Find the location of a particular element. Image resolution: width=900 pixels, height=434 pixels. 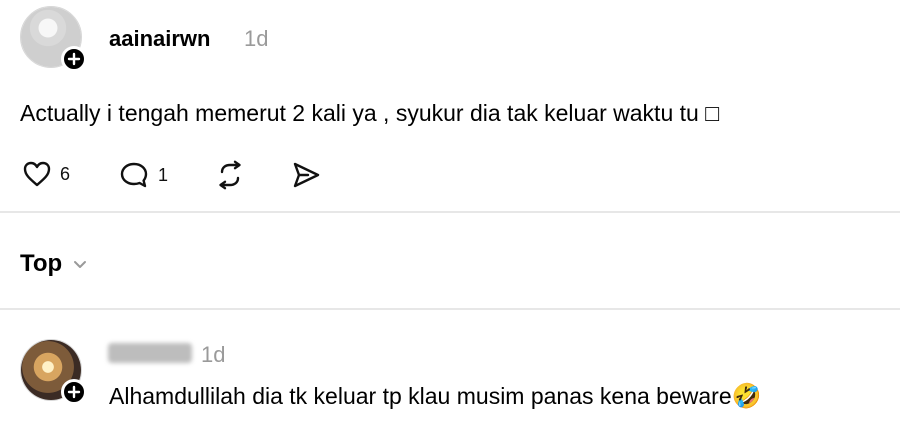

reply-count: 1 is located at coordinates (163, 174).